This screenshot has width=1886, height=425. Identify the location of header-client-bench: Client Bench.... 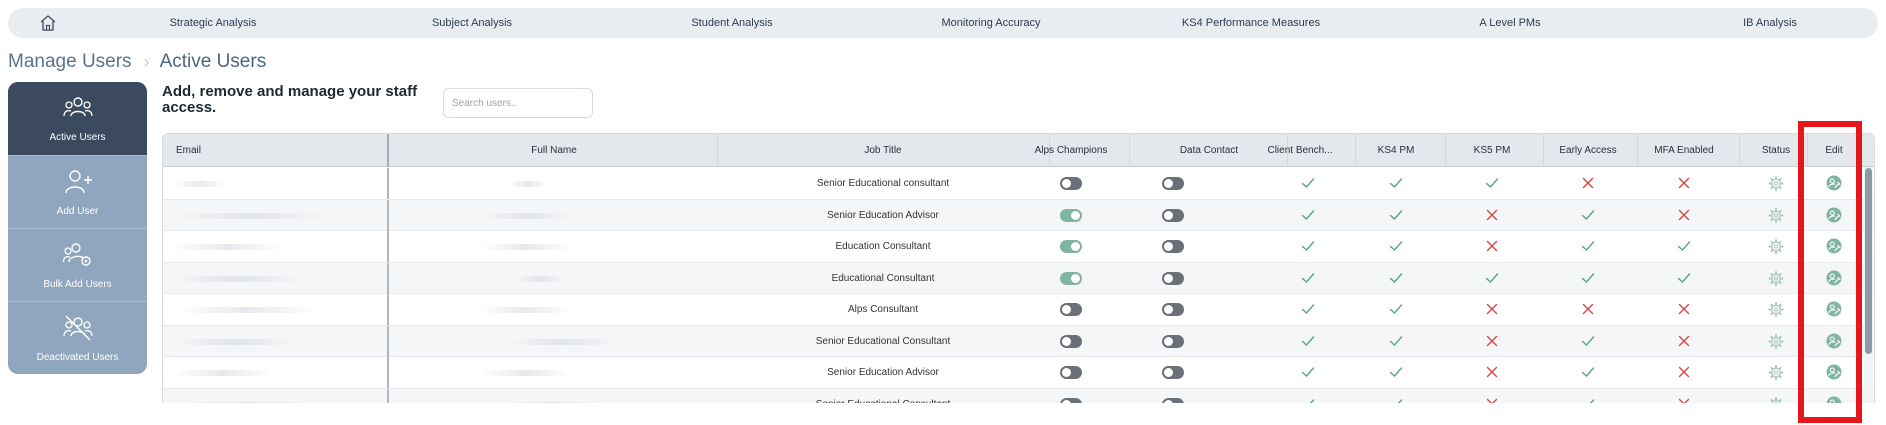
(1299, 150).